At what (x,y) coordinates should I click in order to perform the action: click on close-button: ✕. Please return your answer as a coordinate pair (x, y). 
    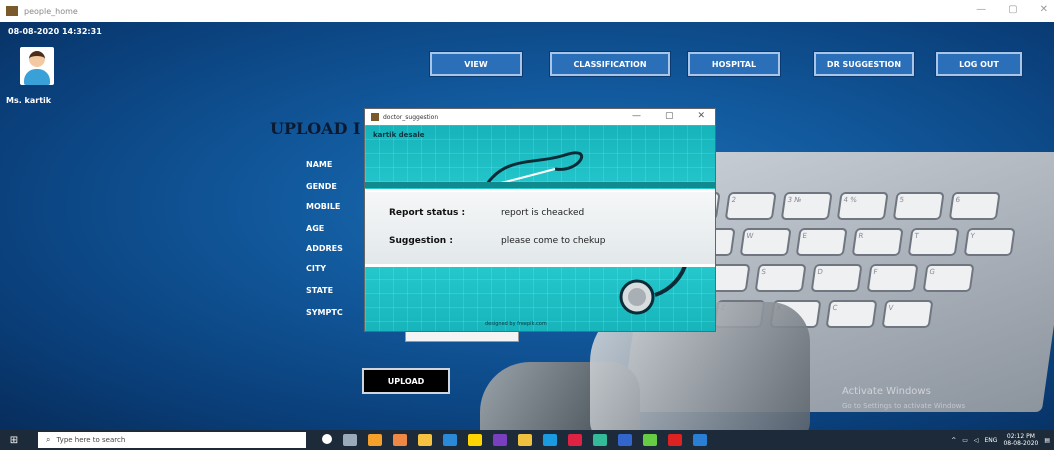
    Looking at the image, I should click on (1044, 9).